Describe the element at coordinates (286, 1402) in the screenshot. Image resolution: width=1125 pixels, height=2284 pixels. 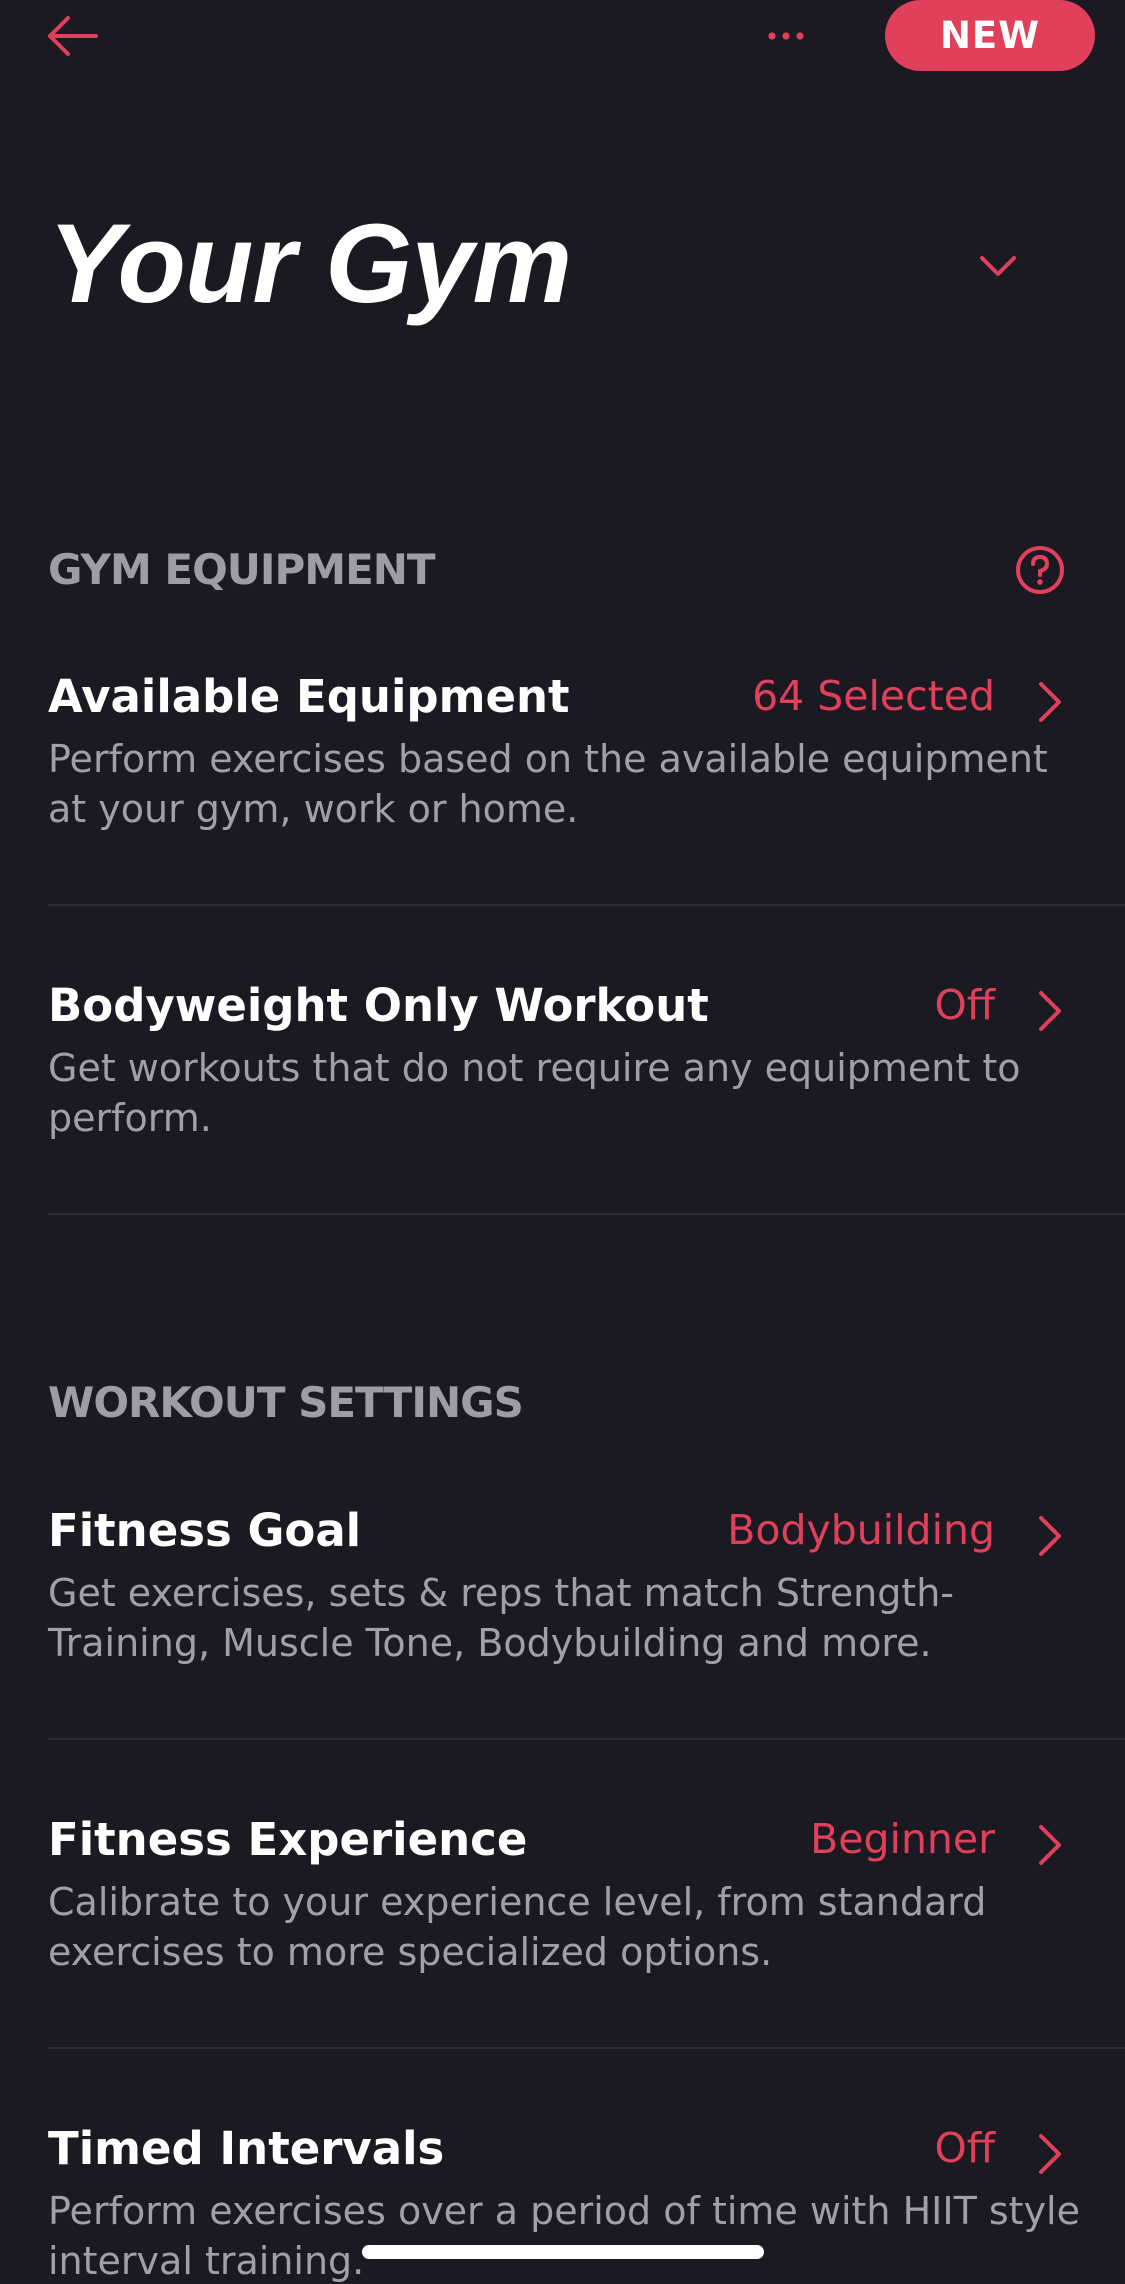
I see `section-header-workout-settings: WORKOUT SETTINGS` at that location.